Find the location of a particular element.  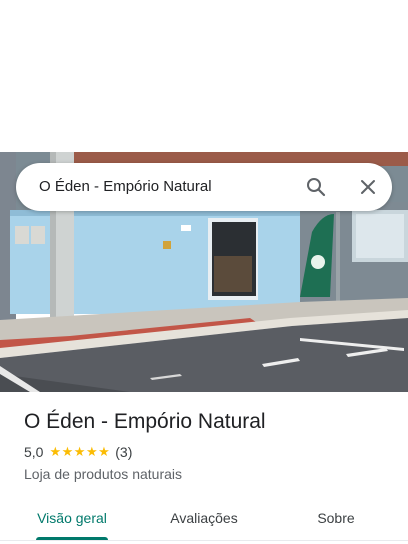

search-bar: O Éden - Empório Natural is located at coordinates (204, 187).